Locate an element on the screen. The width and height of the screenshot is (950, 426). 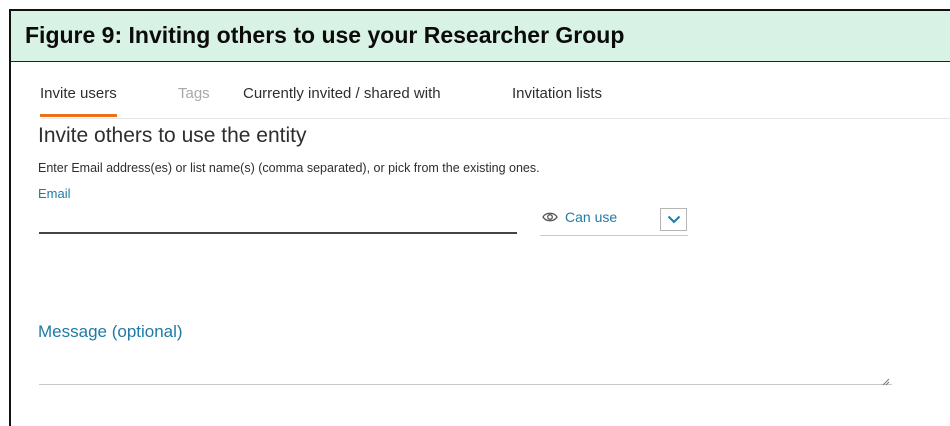
message-field is located at coordinates (465, 368).